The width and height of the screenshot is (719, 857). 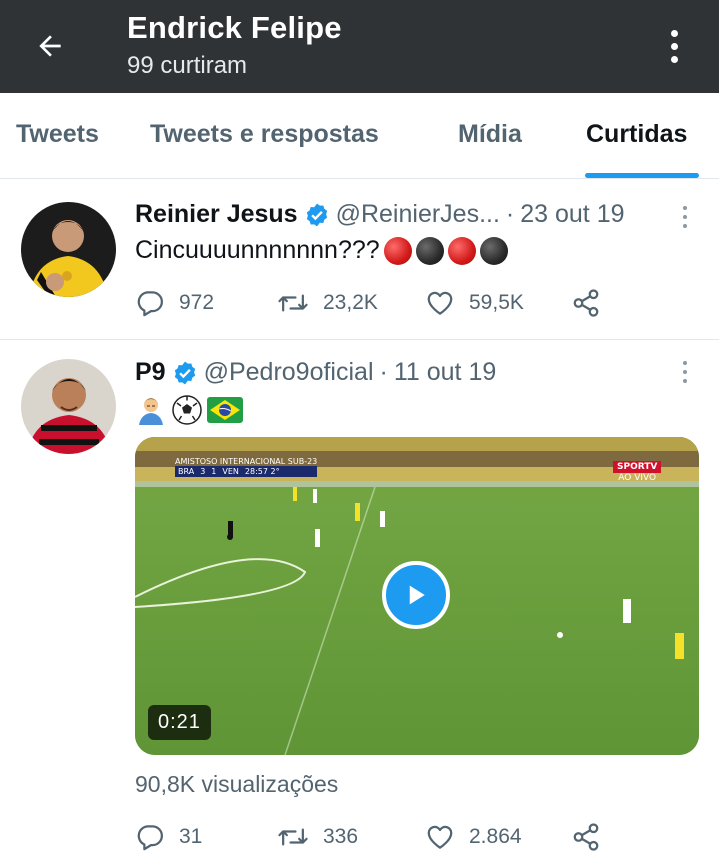 What do you see at coordinates (57, 134) in the screenshot?
I see `tab-tweets: Tweets` at bounding box center [57, 134].